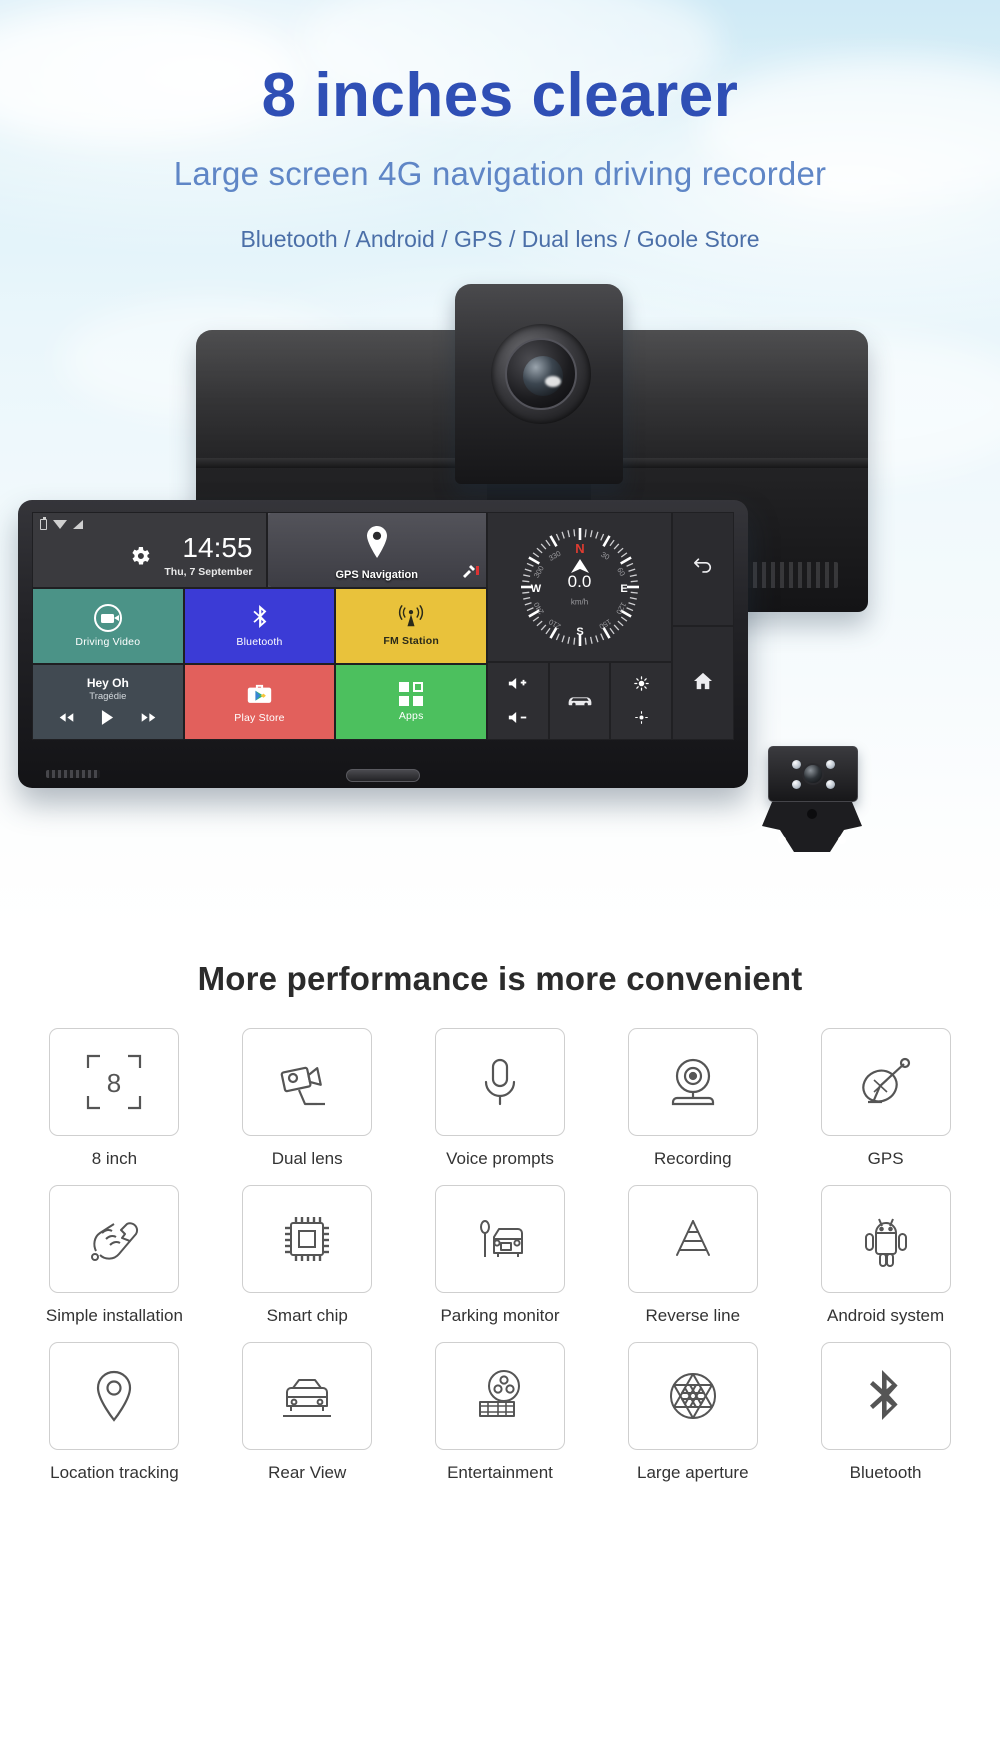  What do you see at coordinates (307, 1398) in the screenshot?
I see `rear-view-car-icon` at bounding box center [307, 1398].